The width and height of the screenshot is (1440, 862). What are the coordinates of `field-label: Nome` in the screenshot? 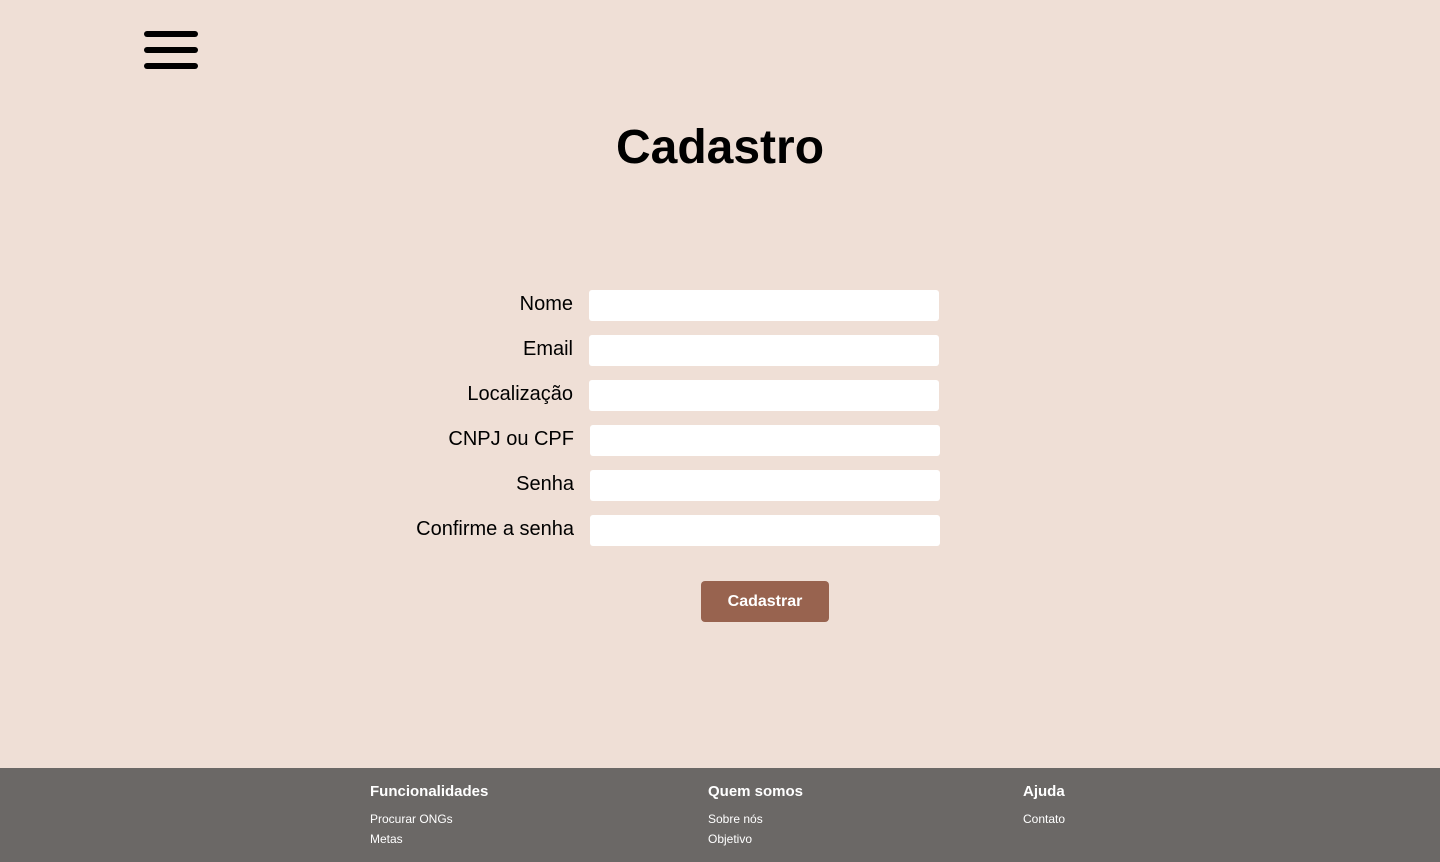 It's located at (546, 304).